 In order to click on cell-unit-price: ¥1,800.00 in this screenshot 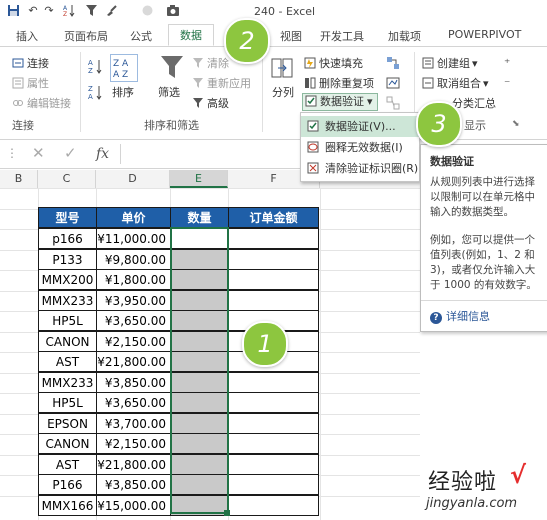, I will do `click(133, 279)`.